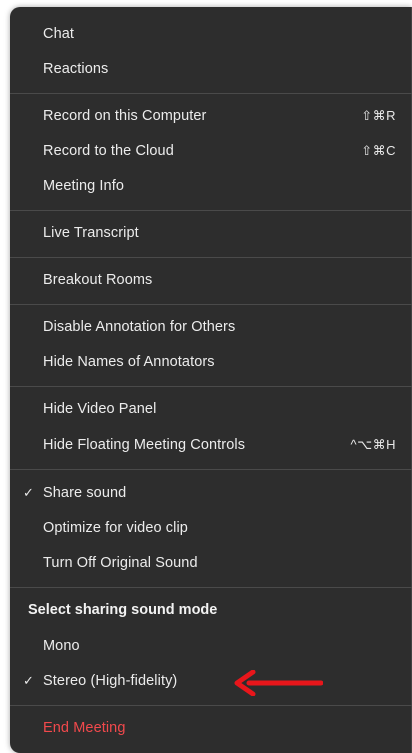  What do you see at coordinates (211, 280) in the screenshot?
I see `menu-item-breakout-rooms: Breakout Rooms` at bounding box center [211, 280].